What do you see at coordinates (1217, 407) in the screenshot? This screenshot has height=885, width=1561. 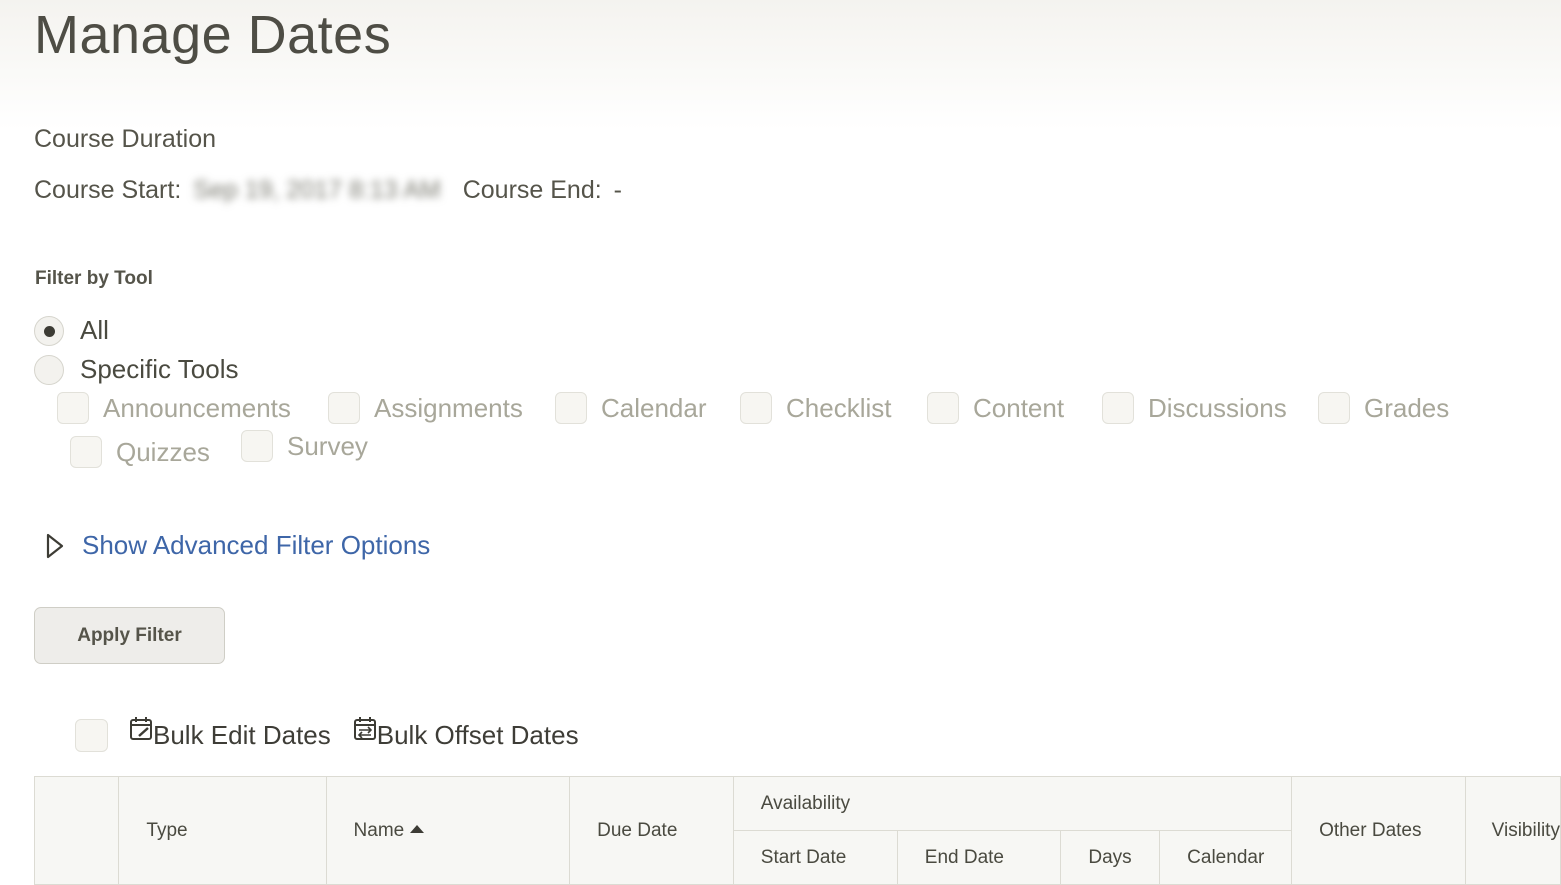 I see `tool-label-discussions: Discussions` at bounding box center [1217, 407].